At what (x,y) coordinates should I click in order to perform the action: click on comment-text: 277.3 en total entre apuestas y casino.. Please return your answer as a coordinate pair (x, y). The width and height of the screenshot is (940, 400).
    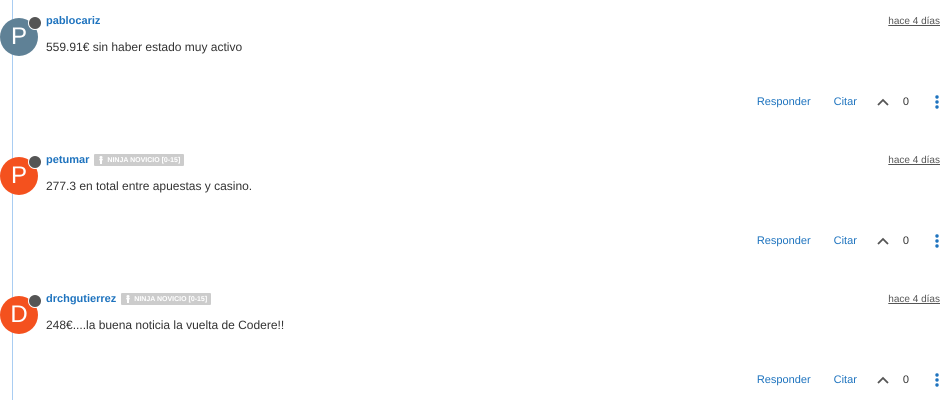
    Looking at the image, I should click on (150, 186).